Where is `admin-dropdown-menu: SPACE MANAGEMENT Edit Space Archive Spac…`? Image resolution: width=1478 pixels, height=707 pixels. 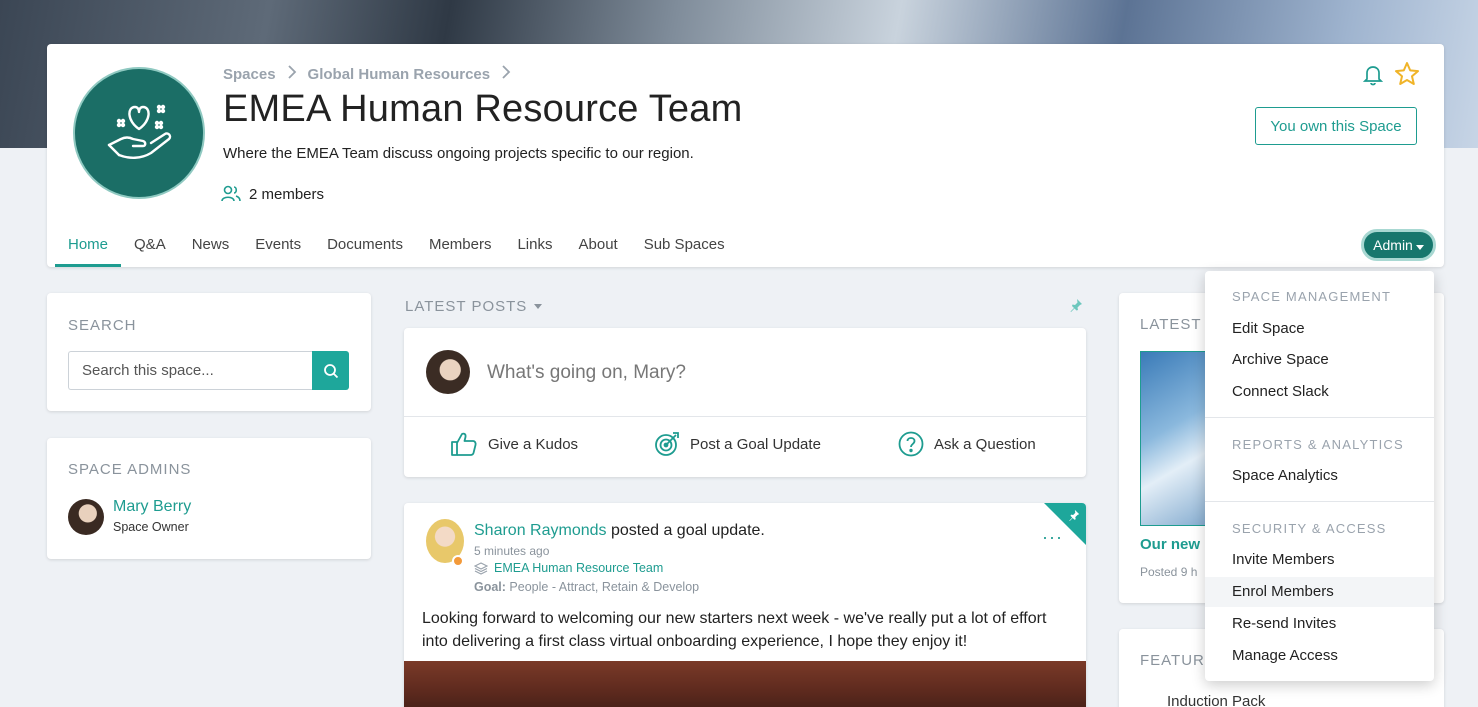
admin-dropdown-menu: SPACE MANAGEMENT Edit Space Archive Spac… is located at coordinates (1319, 476).